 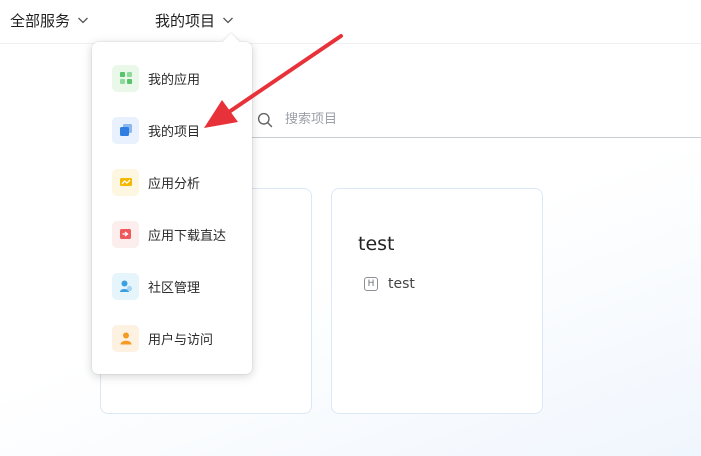 What do you see at coordinates (174, 184) in the screenshot?
I see `menu-item-label: 应用分析` at bounding box center [174, 184].